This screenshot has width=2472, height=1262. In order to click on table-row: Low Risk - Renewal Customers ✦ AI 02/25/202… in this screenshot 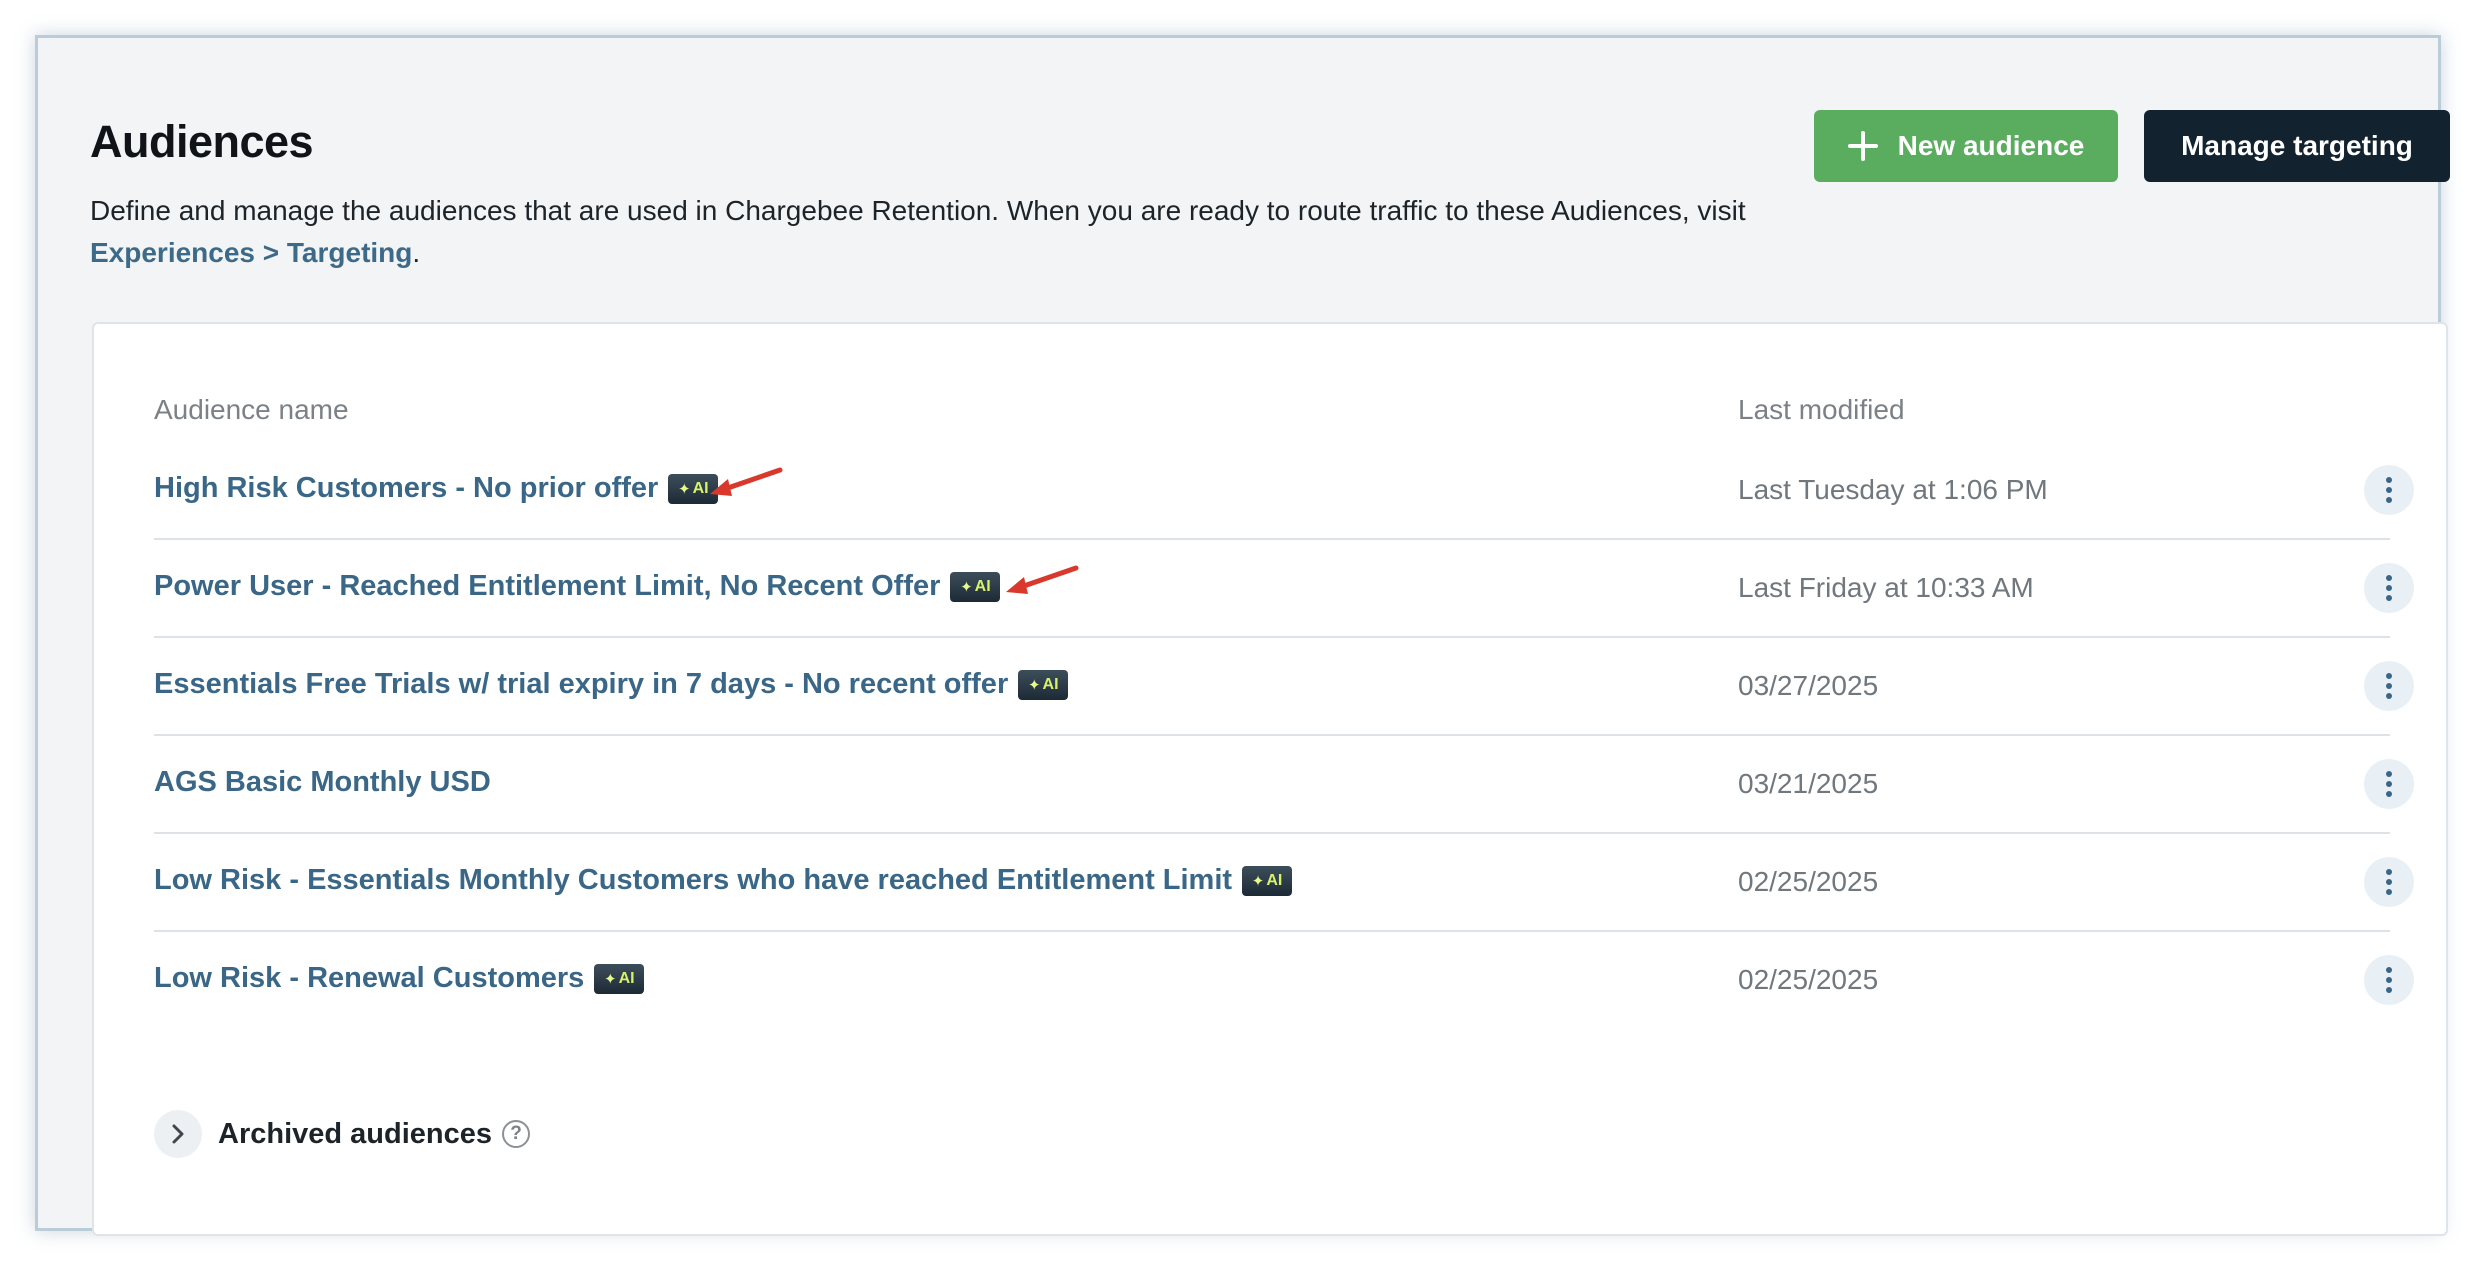, I will do `click(1284, 982)`.